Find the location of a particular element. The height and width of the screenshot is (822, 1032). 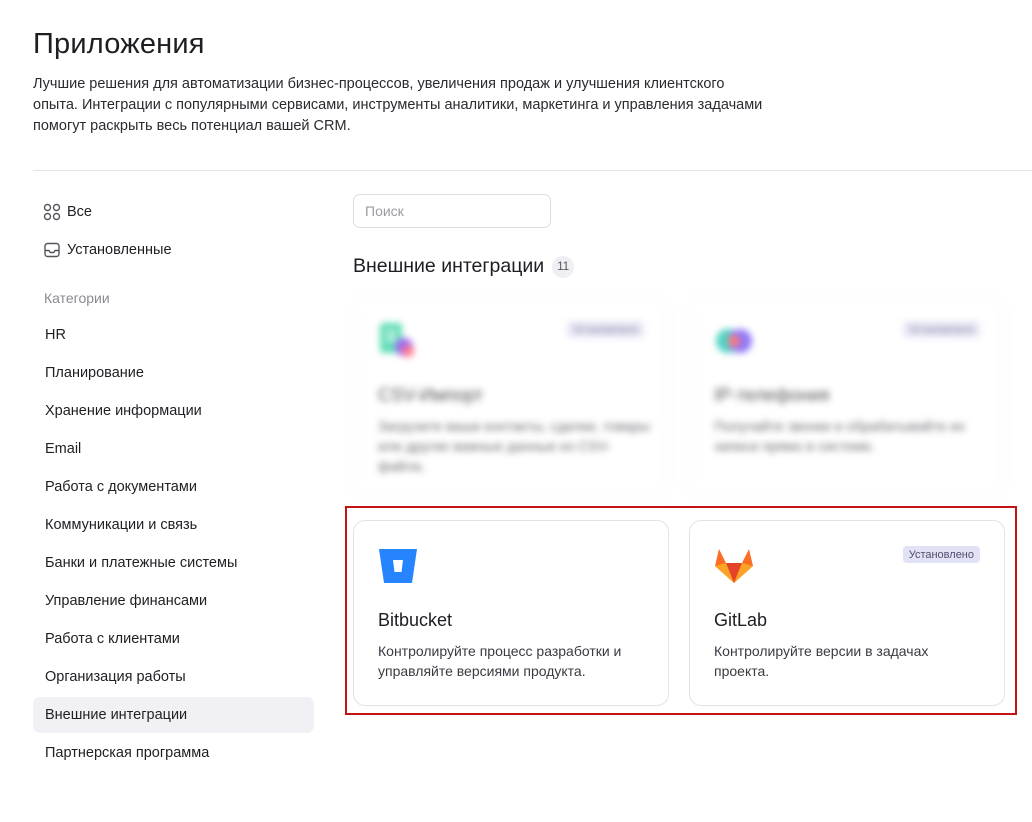

bitbucket-icon is located at coordinates (398, 566).